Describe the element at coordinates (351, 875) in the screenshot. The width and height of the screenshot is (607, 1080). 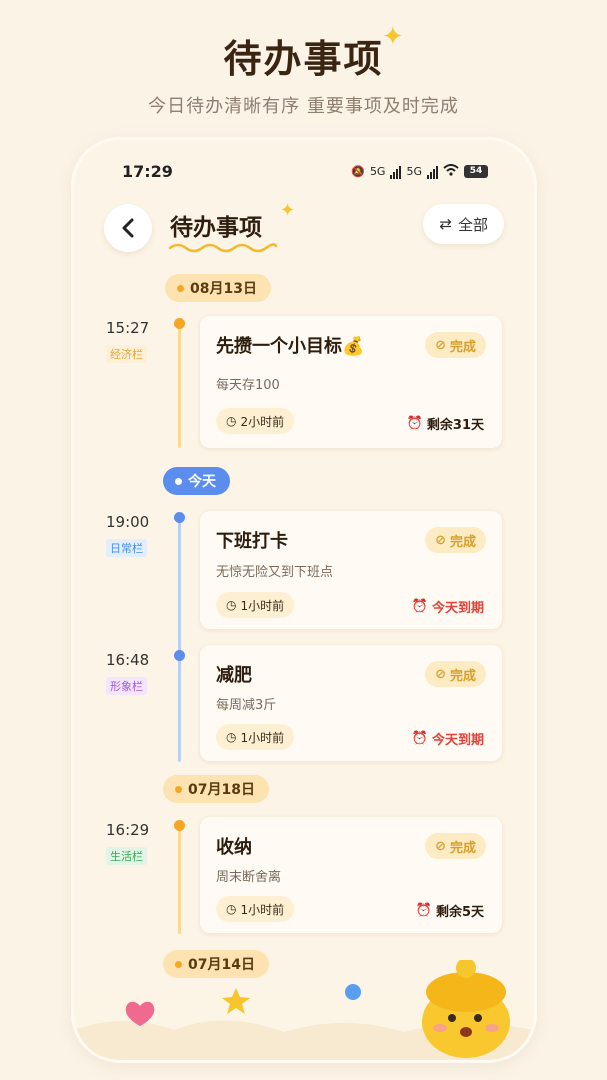
I see `todo-card: 收纳 ⊘ 完成 周末断舍离 ◷ 1小时前 ⏰ 剩余5天` at that location.